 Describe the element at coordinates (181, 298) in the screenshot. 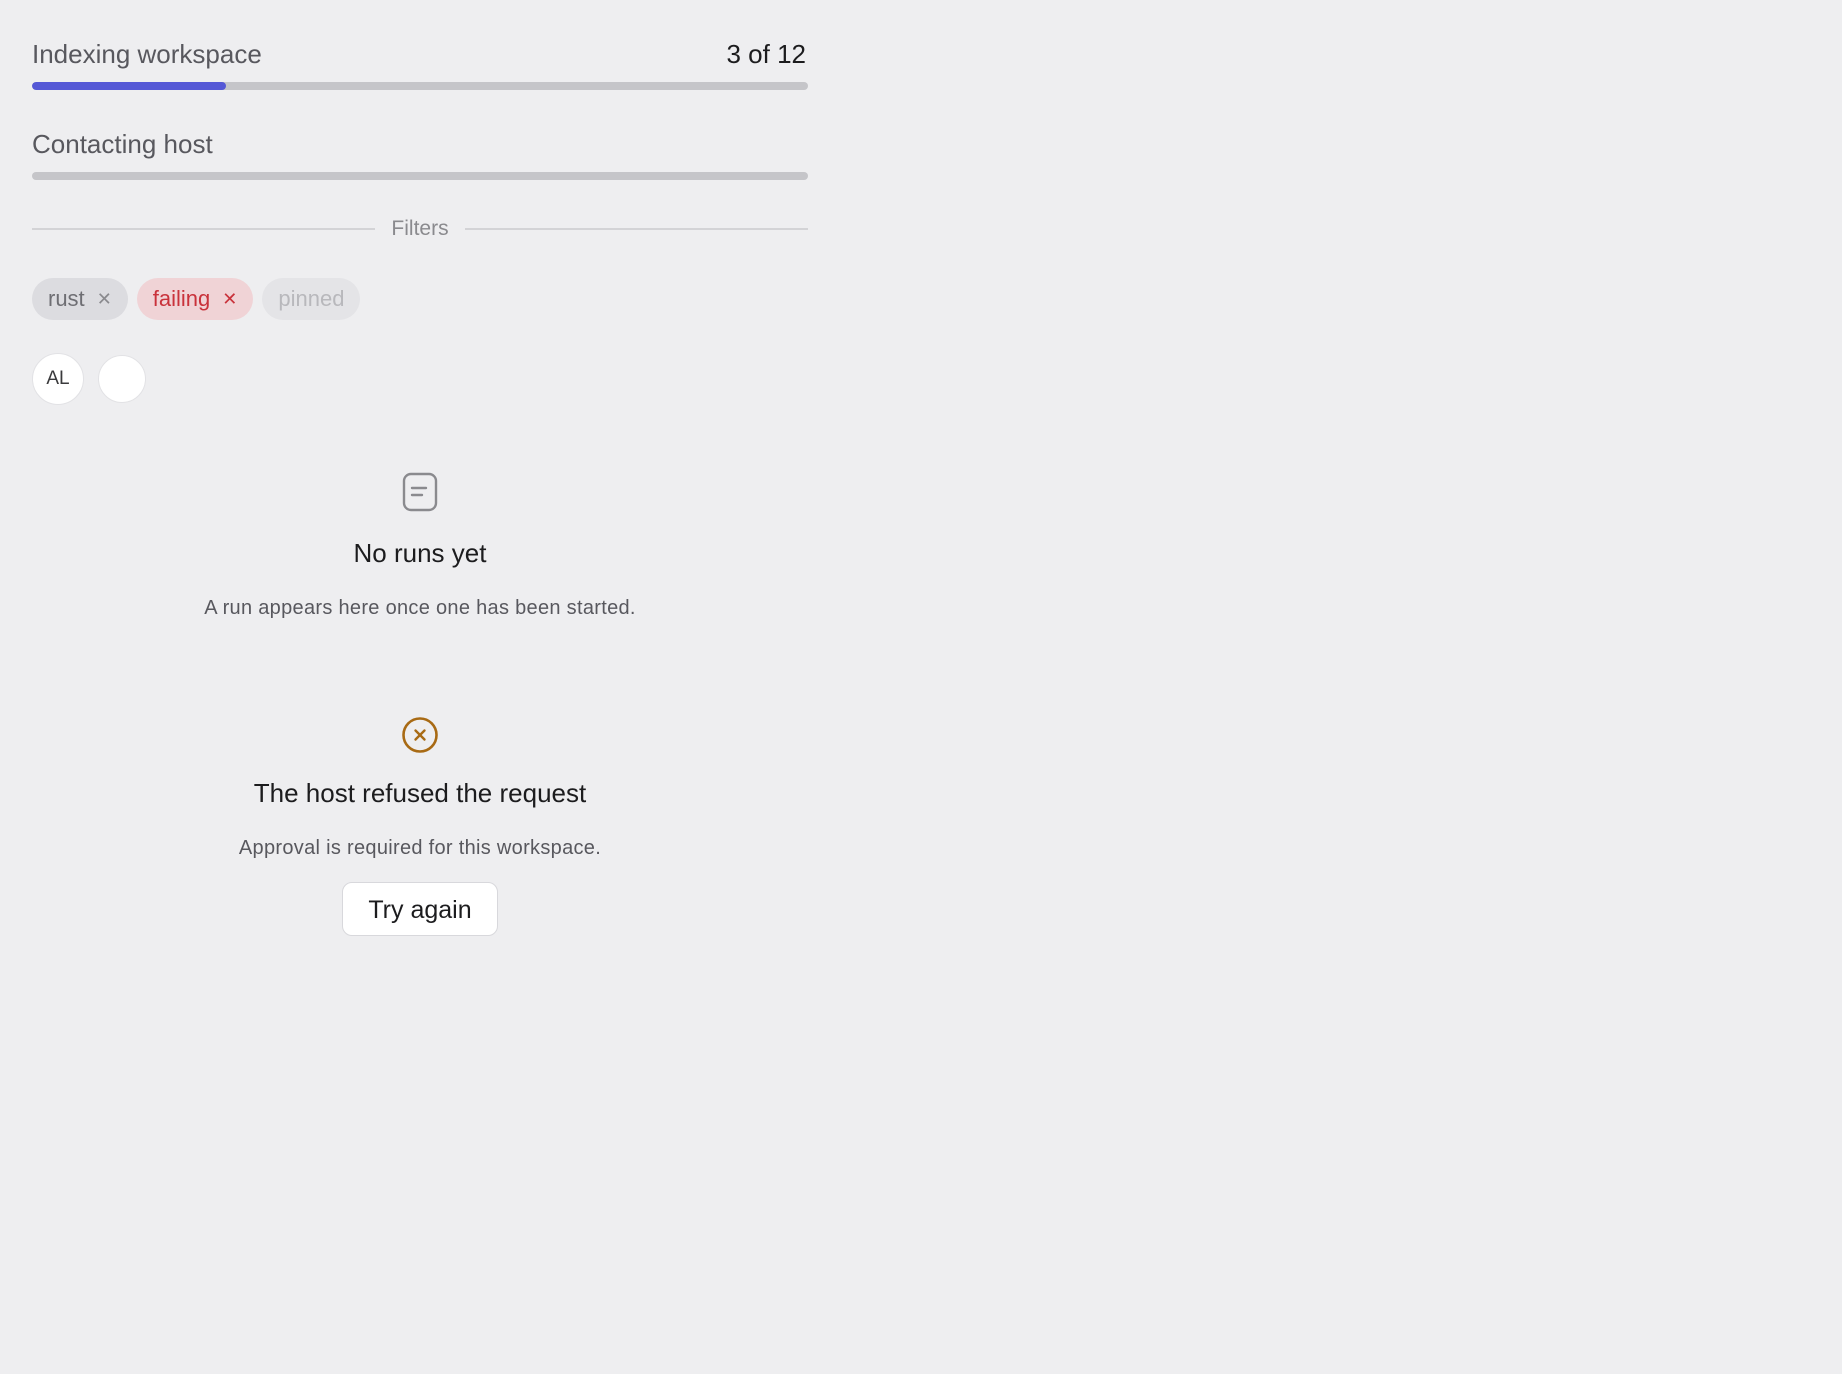

I see `chip-label: failing` at that location.